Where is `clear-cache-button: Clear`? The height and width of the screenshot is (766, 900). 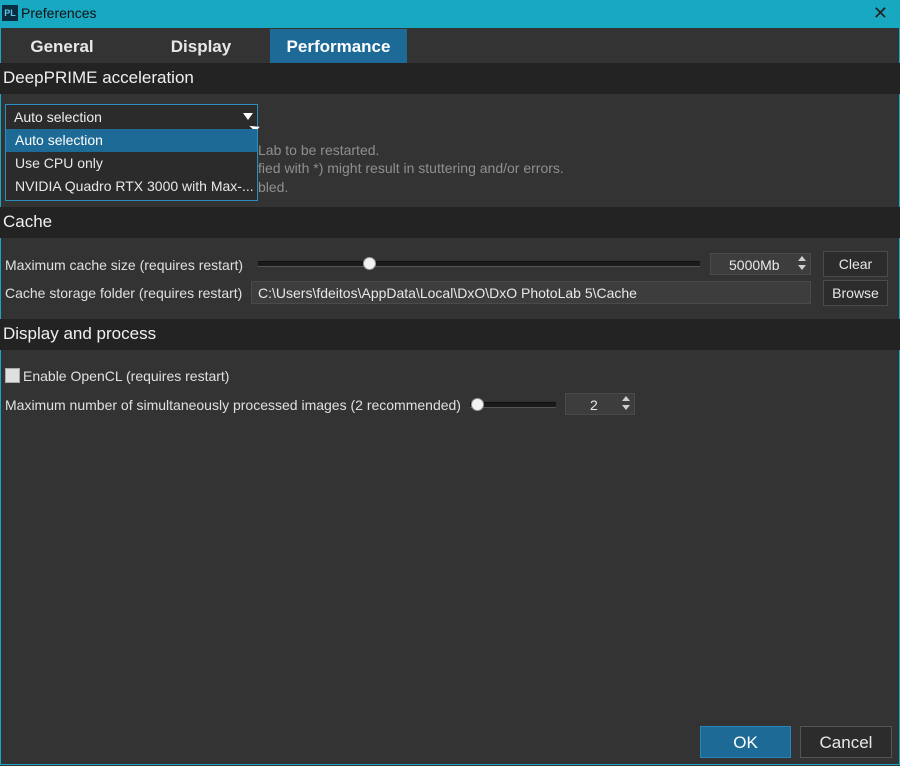
clear-cache-button: Clear is located at coordinates (855, 264).